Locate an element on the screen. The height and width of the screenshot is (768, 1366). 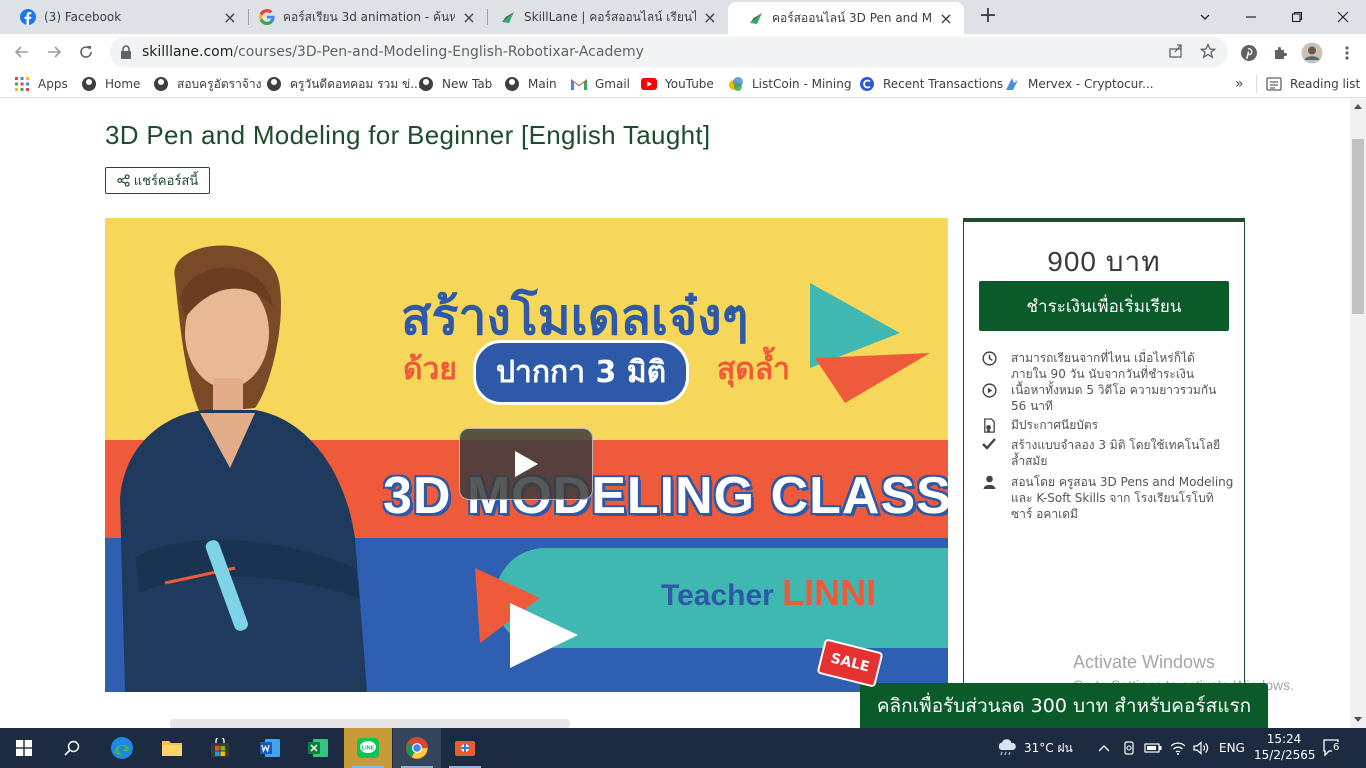
reading-list-button: Reading list is located at coordinates (1313, 84).